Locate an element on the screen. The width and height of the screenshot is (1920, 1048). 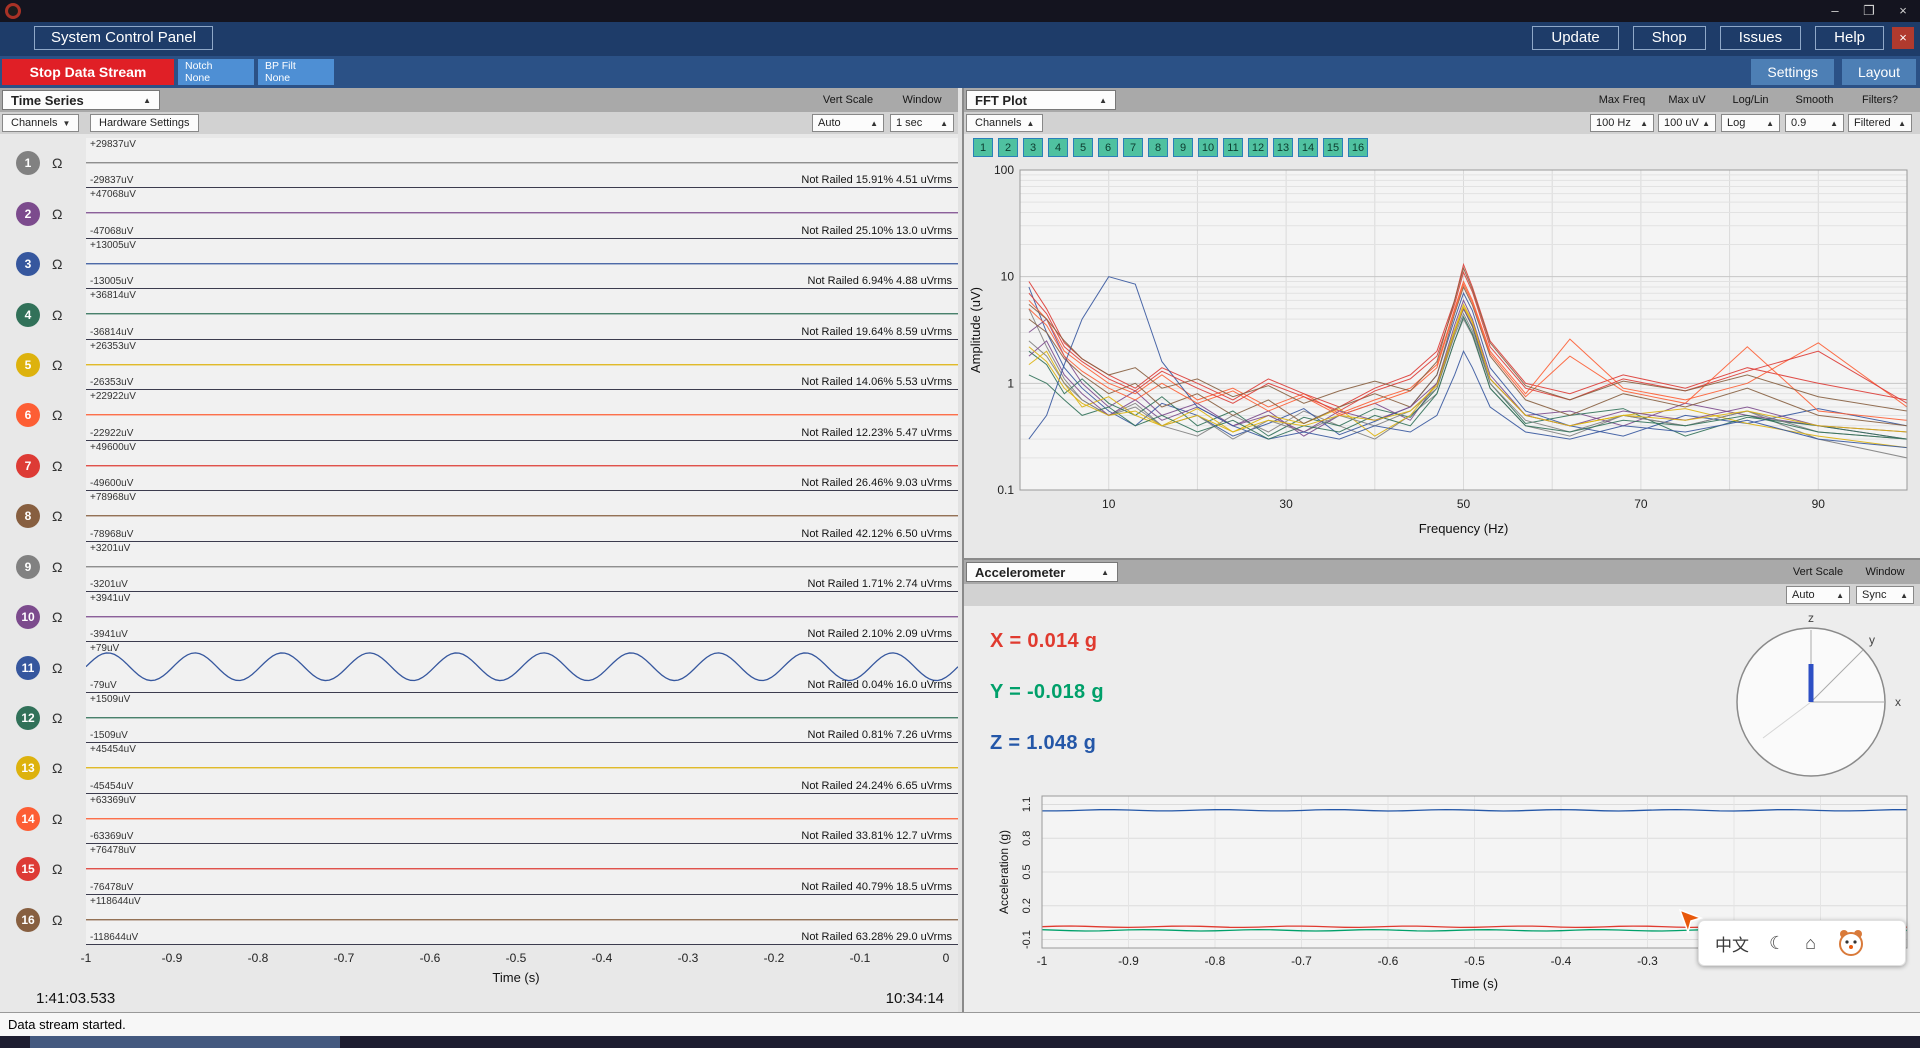
channel-vmax-label: +76478uV is located at coordinates (113, 851).